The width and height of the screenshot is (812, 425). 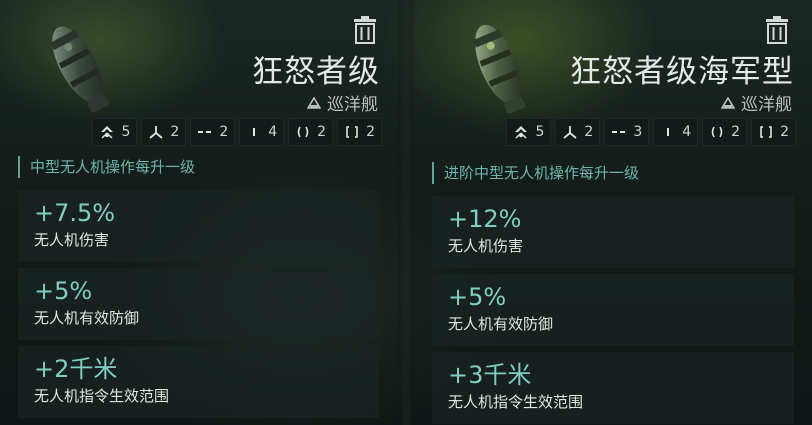 I want to click on slot-layout: 5 2 2 4 2 2, so click(x=237, y=132).